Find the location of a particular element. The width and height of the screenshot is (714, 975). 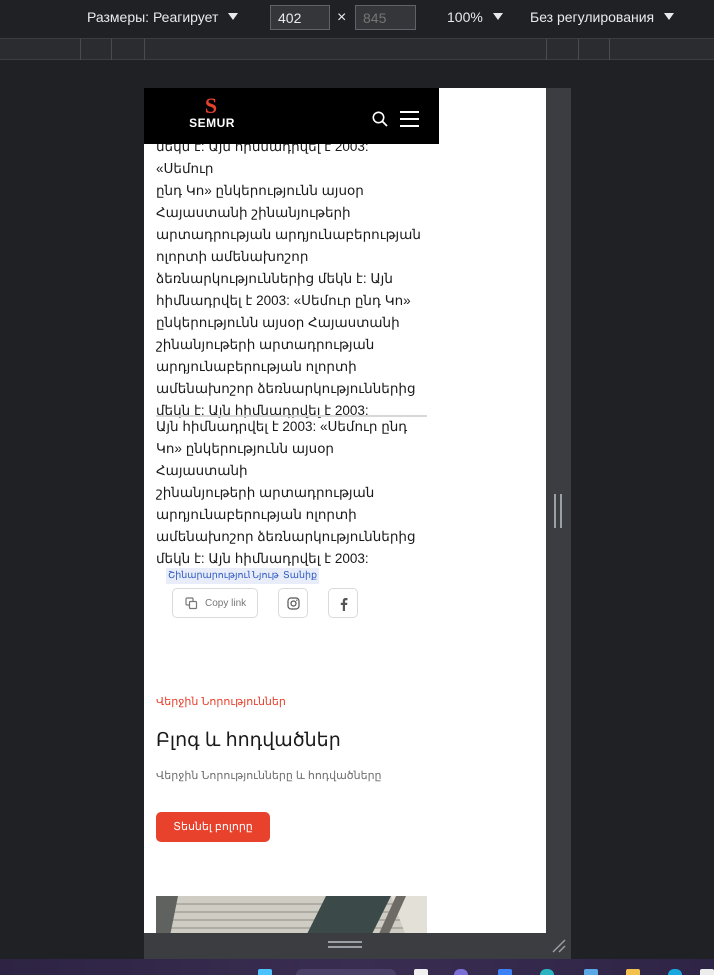

facebook-share-button is located at coordinates (343, 603).